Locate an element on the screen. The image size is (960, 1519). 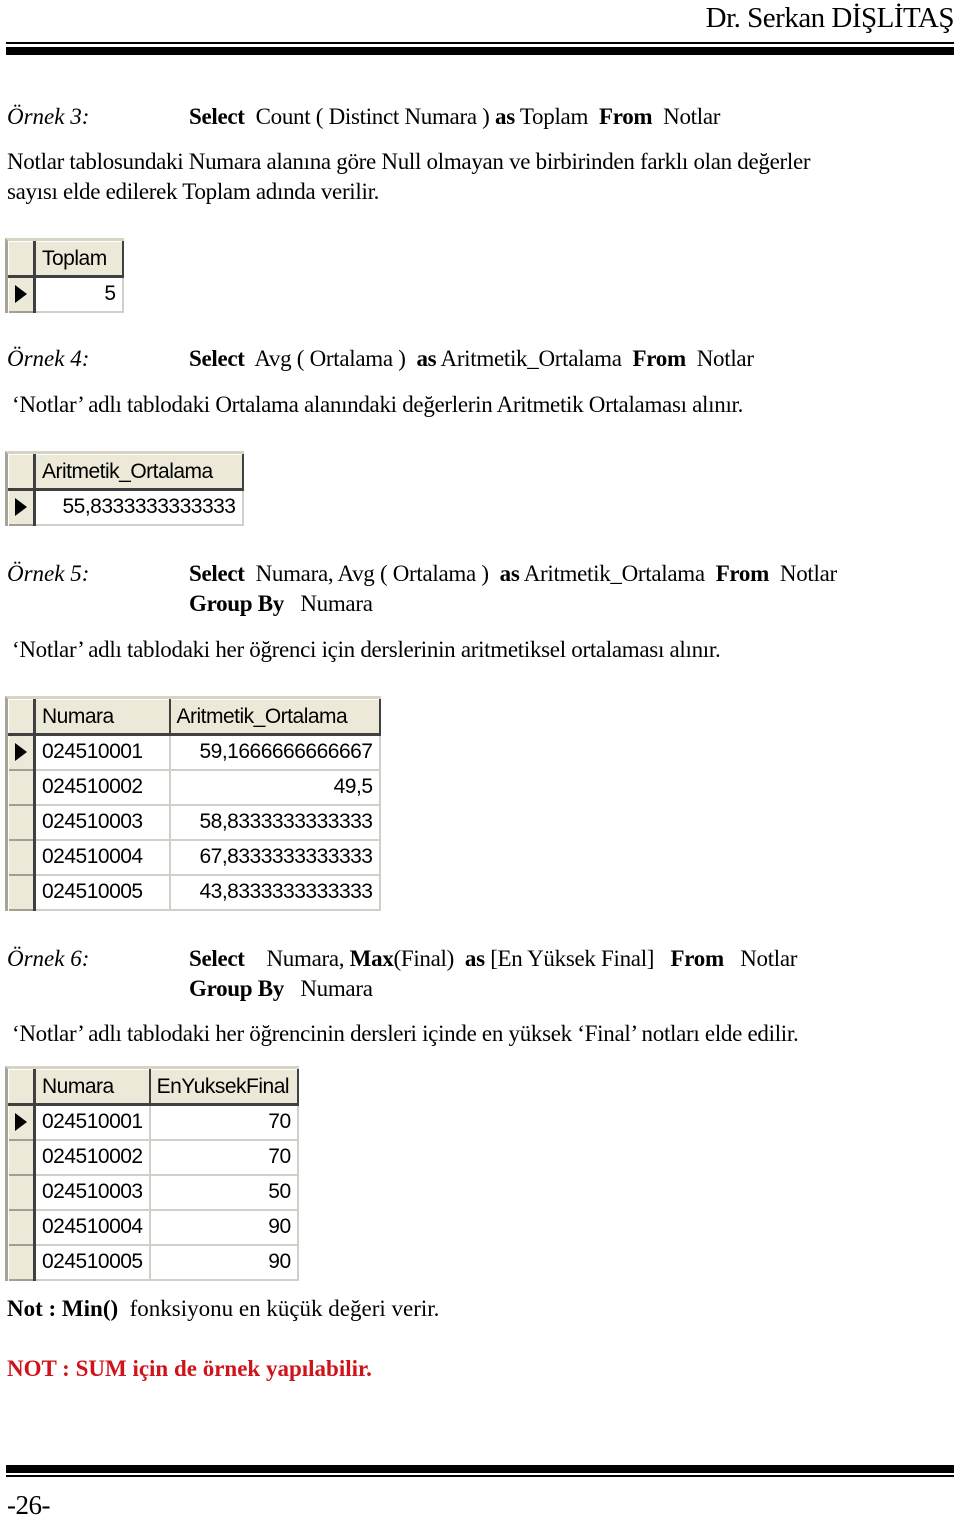
table-row: 024510004 90 is located at coordinates (153, 1227).